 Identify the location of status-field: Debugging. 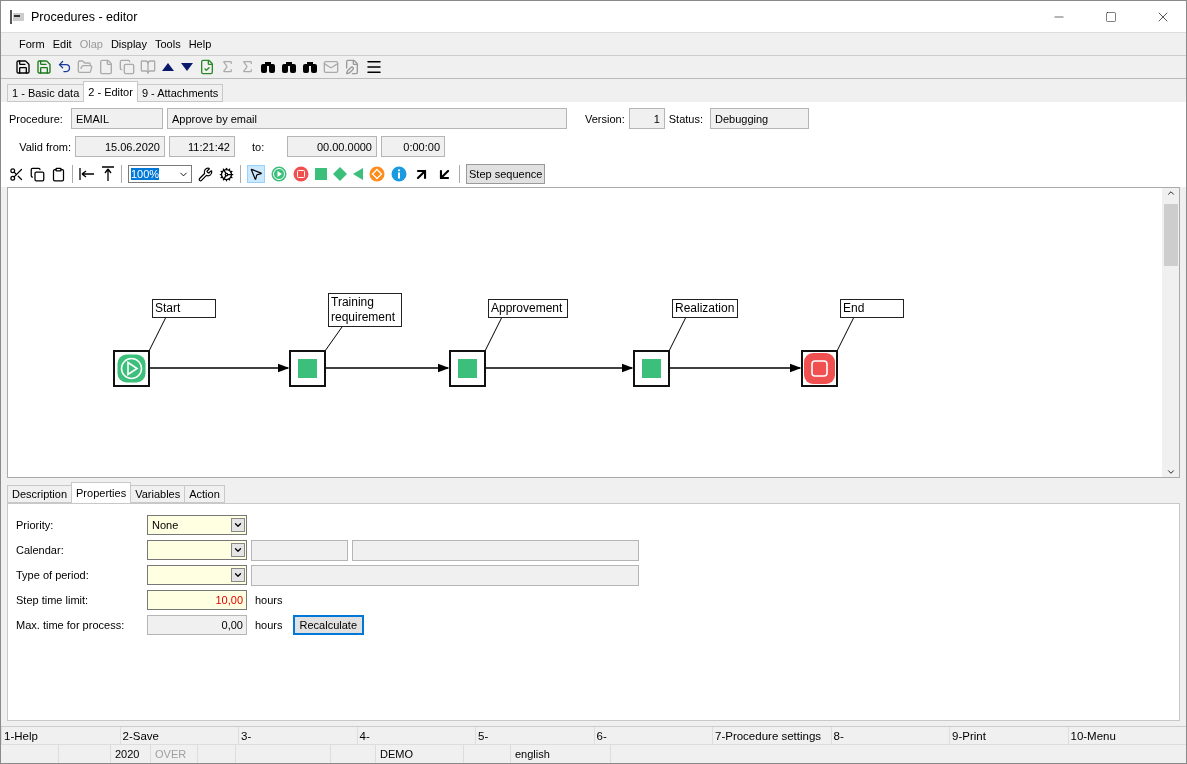
(759, 119).